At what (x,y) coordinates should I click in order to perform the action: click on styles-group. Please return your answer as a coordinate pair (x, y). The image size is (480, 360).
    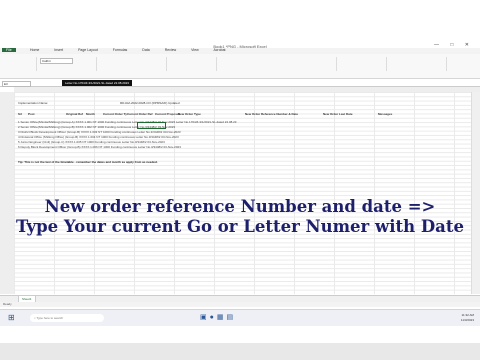
    Looking at the image, I should click on (276, 64).